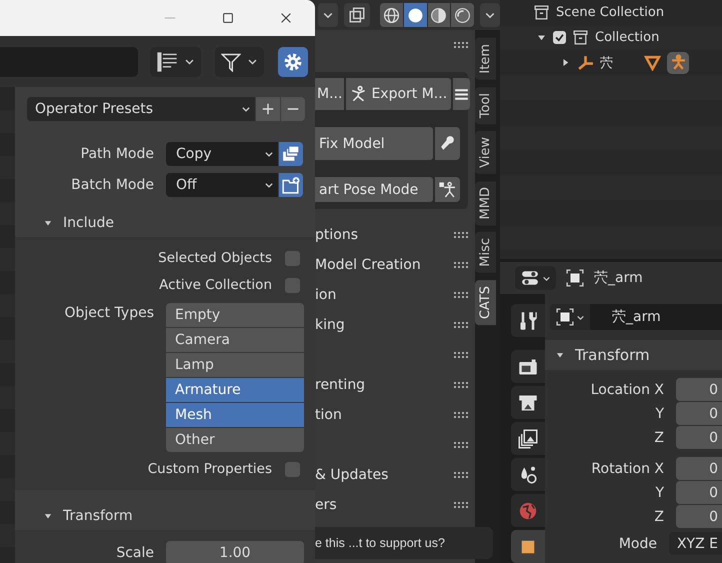 This screenshot has width=722, height=563. I want to click on field-label: Rotation X, so click(627, 468).